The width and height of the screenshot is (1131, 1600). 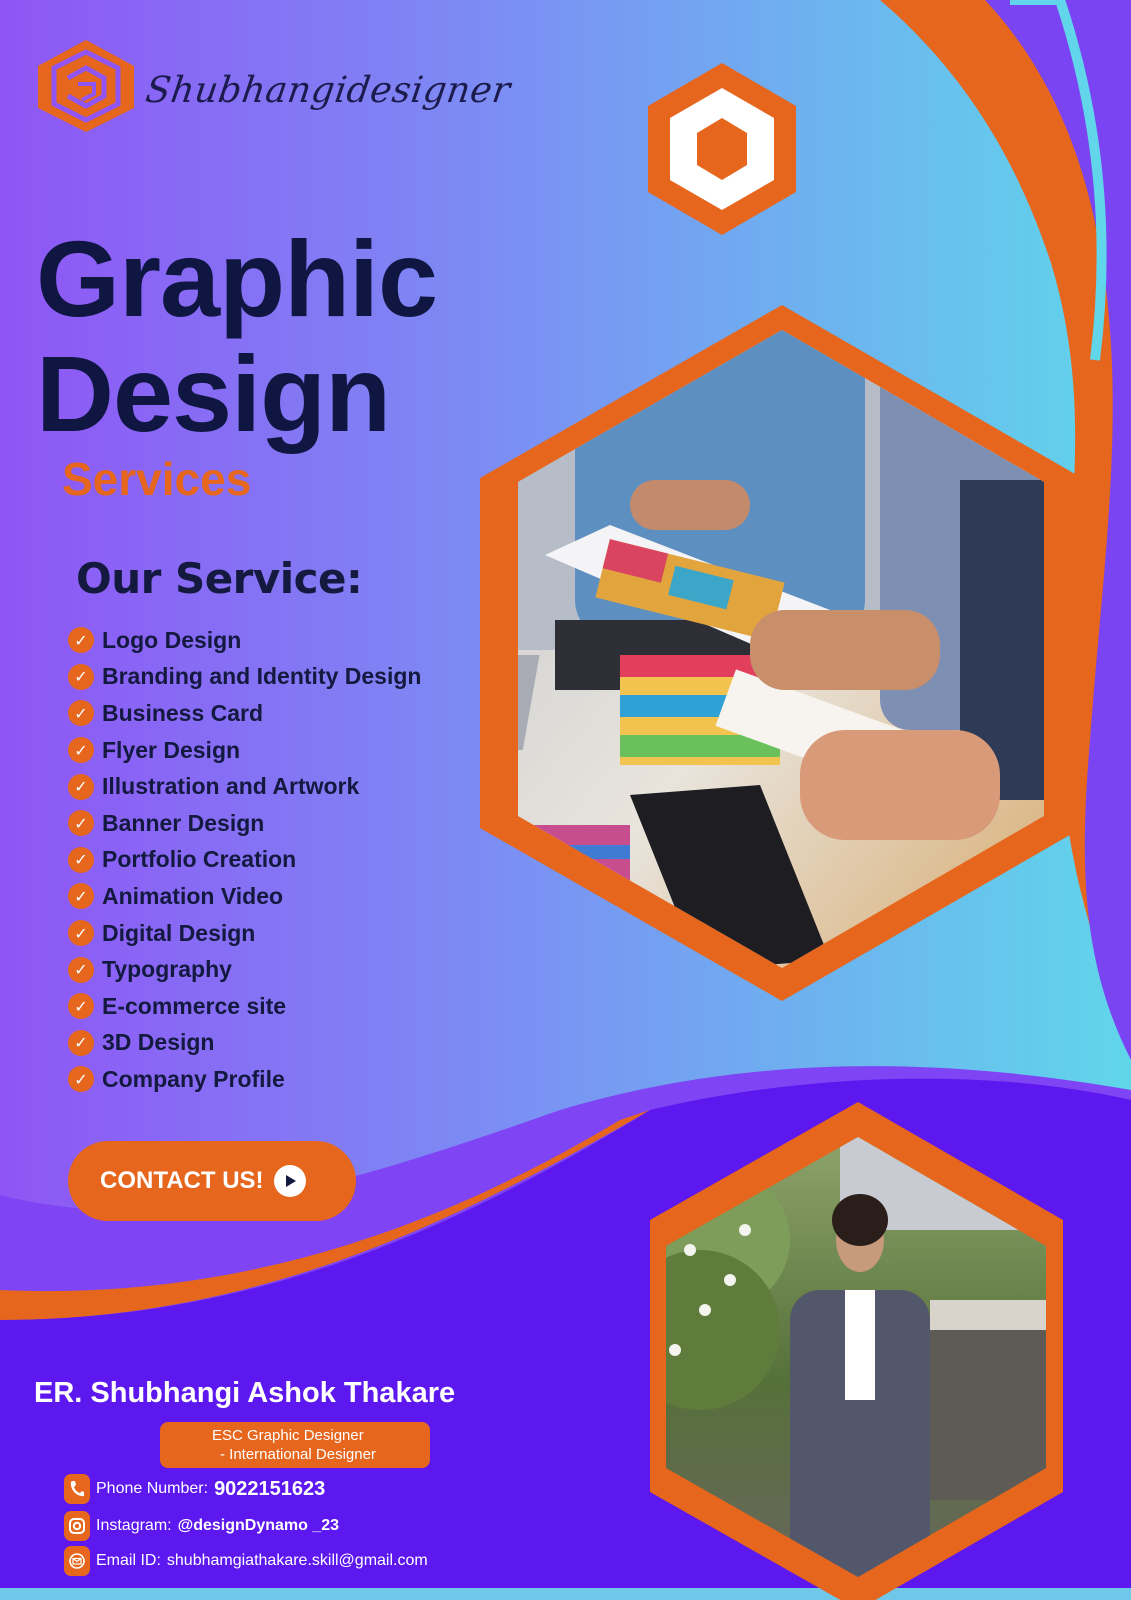 What do you see at coordinates (157, 479) in the screenshot?
I see `hero-subtitle: Services` at bounding box center [157, 479].